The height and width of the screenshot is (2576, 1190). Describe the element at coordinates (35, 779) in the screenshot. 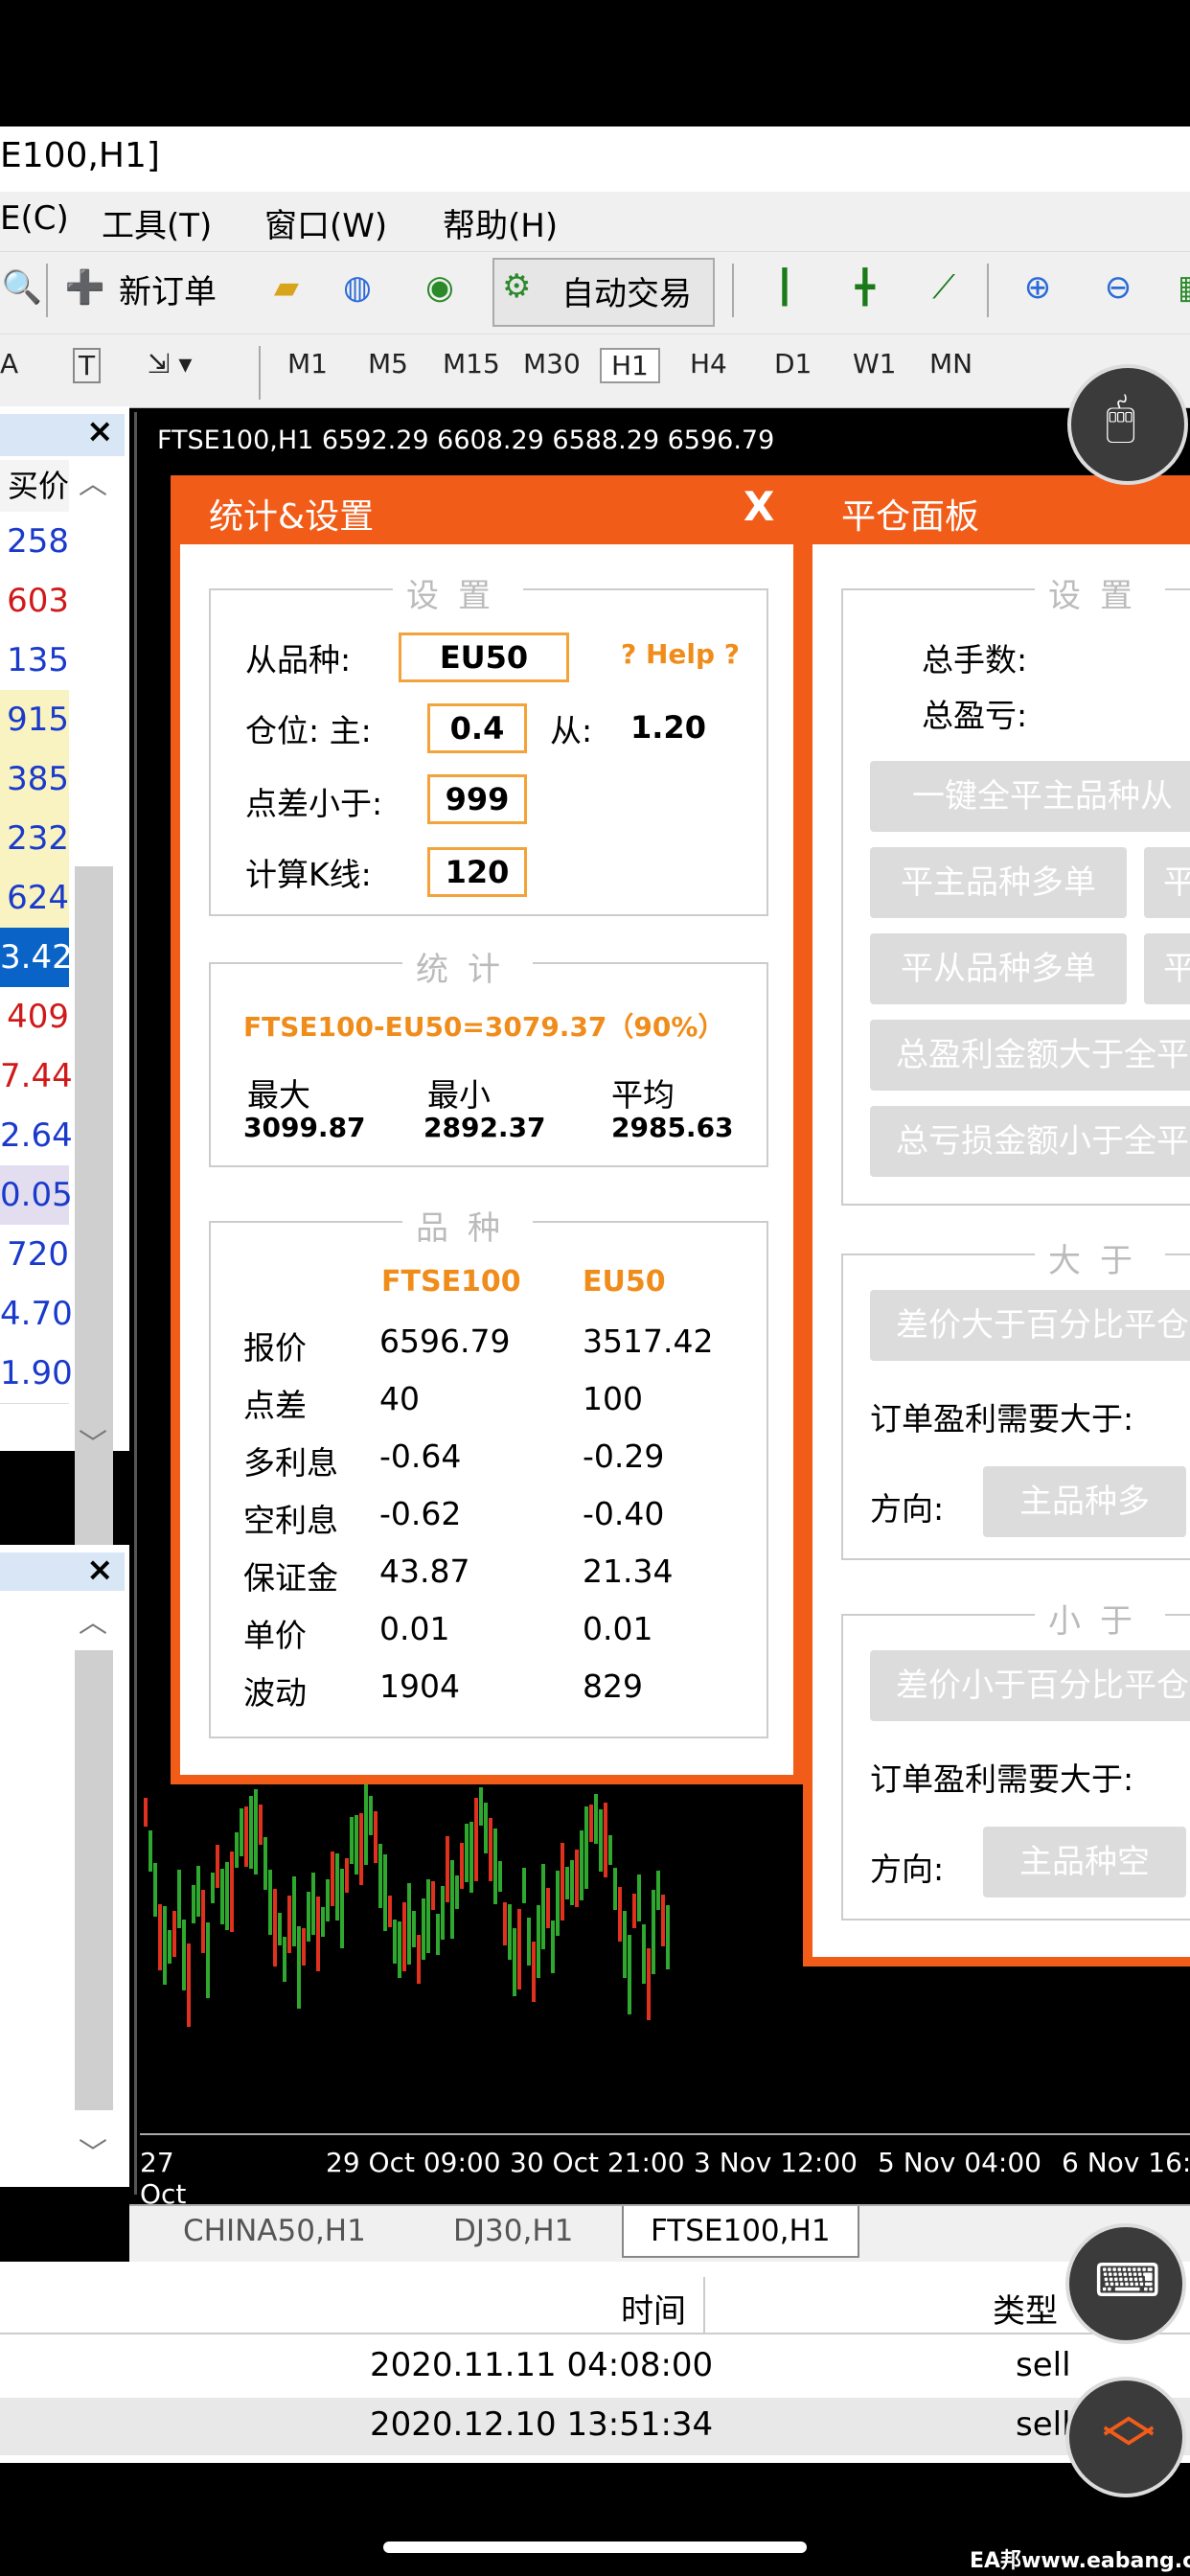

I see `market-watch-row: 385` at that location.